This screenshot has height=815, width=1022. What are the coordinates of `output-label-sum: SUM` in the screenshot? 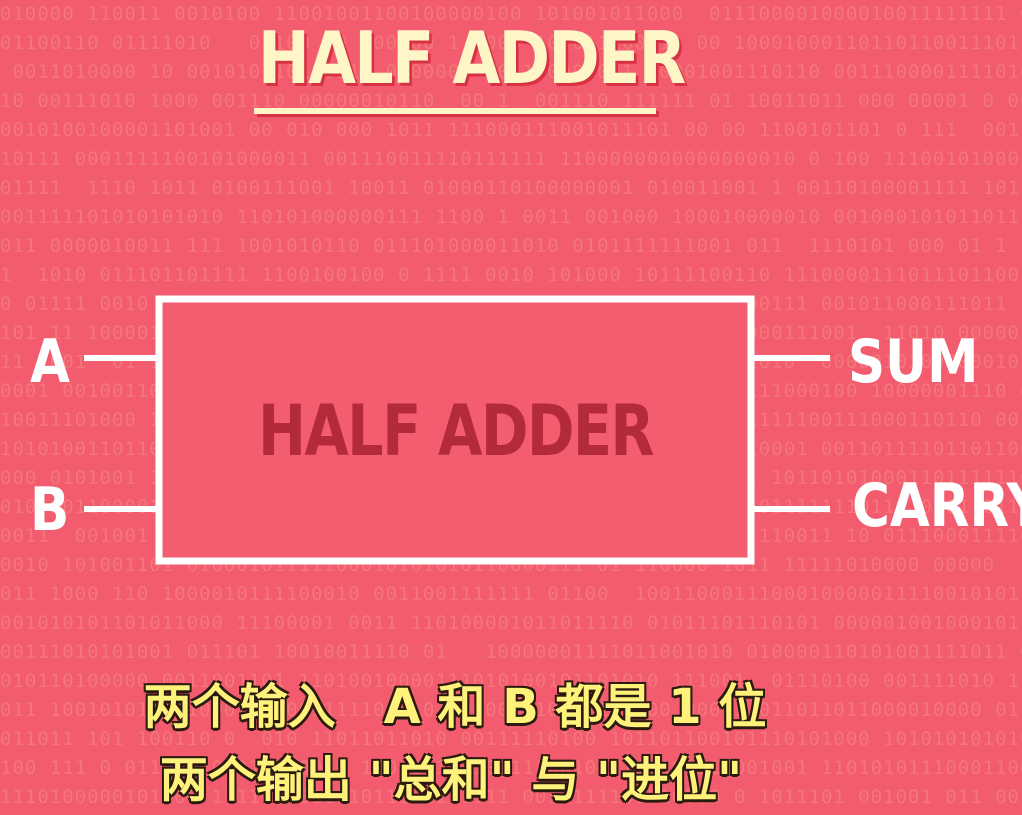 It's located at (913, 362).